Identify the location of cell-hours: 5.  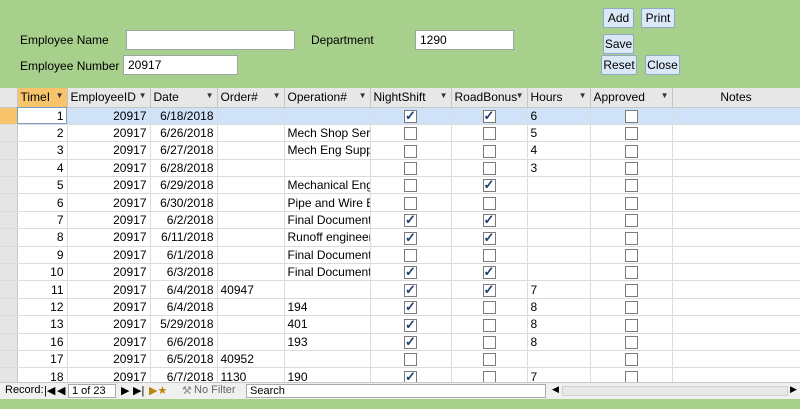
(559, 133).